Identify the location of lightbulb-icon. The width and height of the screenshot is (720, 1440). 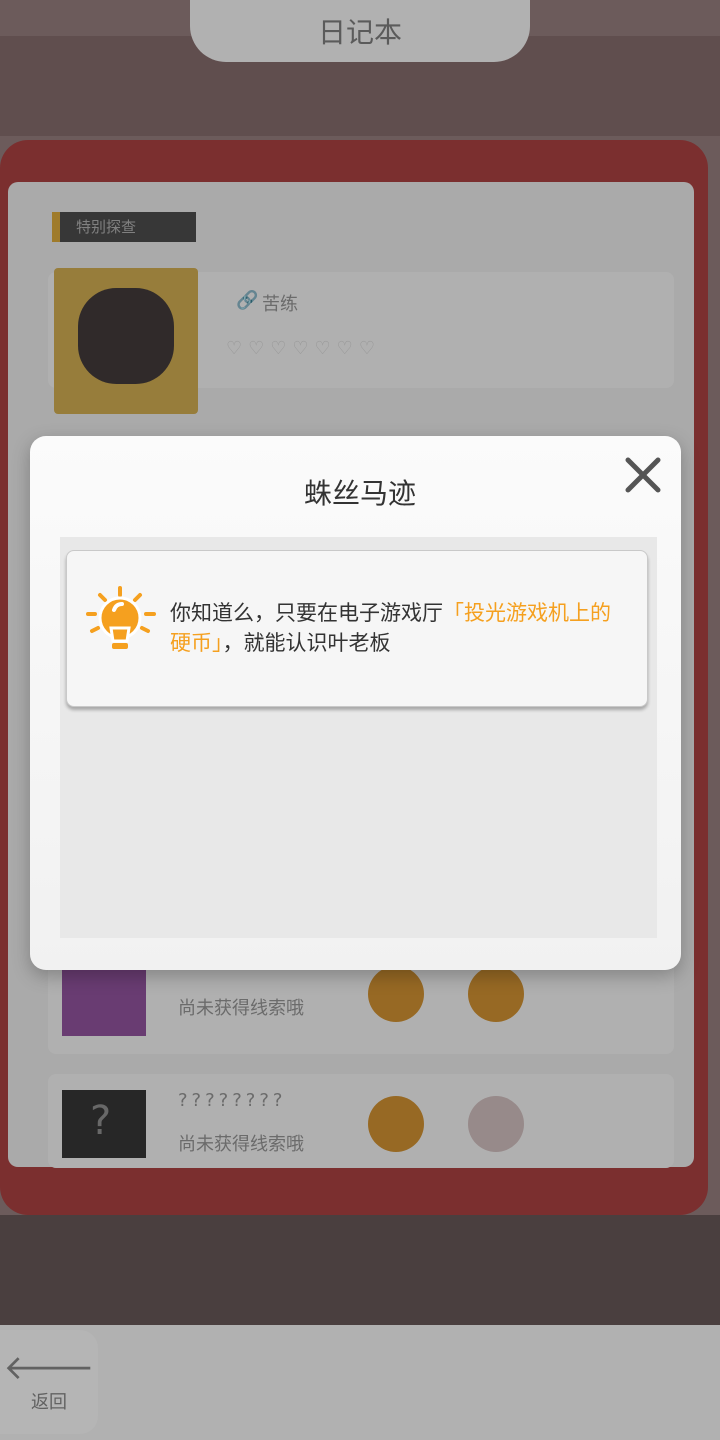
(121, 621).